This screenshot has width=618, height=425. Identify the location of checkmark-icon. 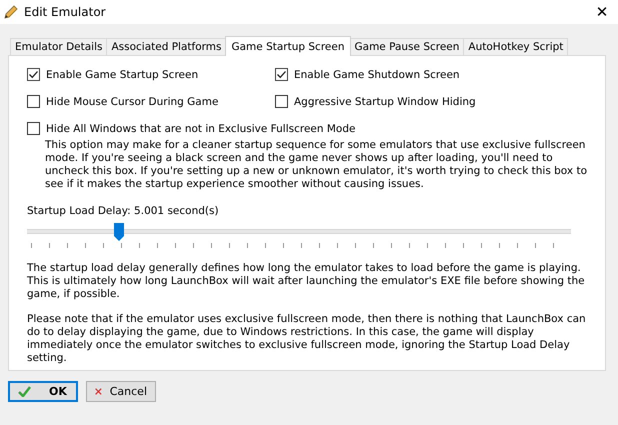
(24, 391).